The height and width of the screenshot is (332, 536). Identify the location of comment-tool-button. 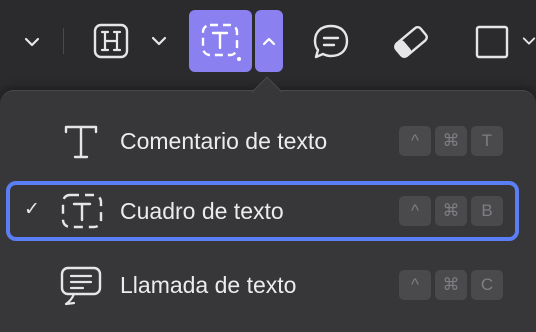
(331, 42).